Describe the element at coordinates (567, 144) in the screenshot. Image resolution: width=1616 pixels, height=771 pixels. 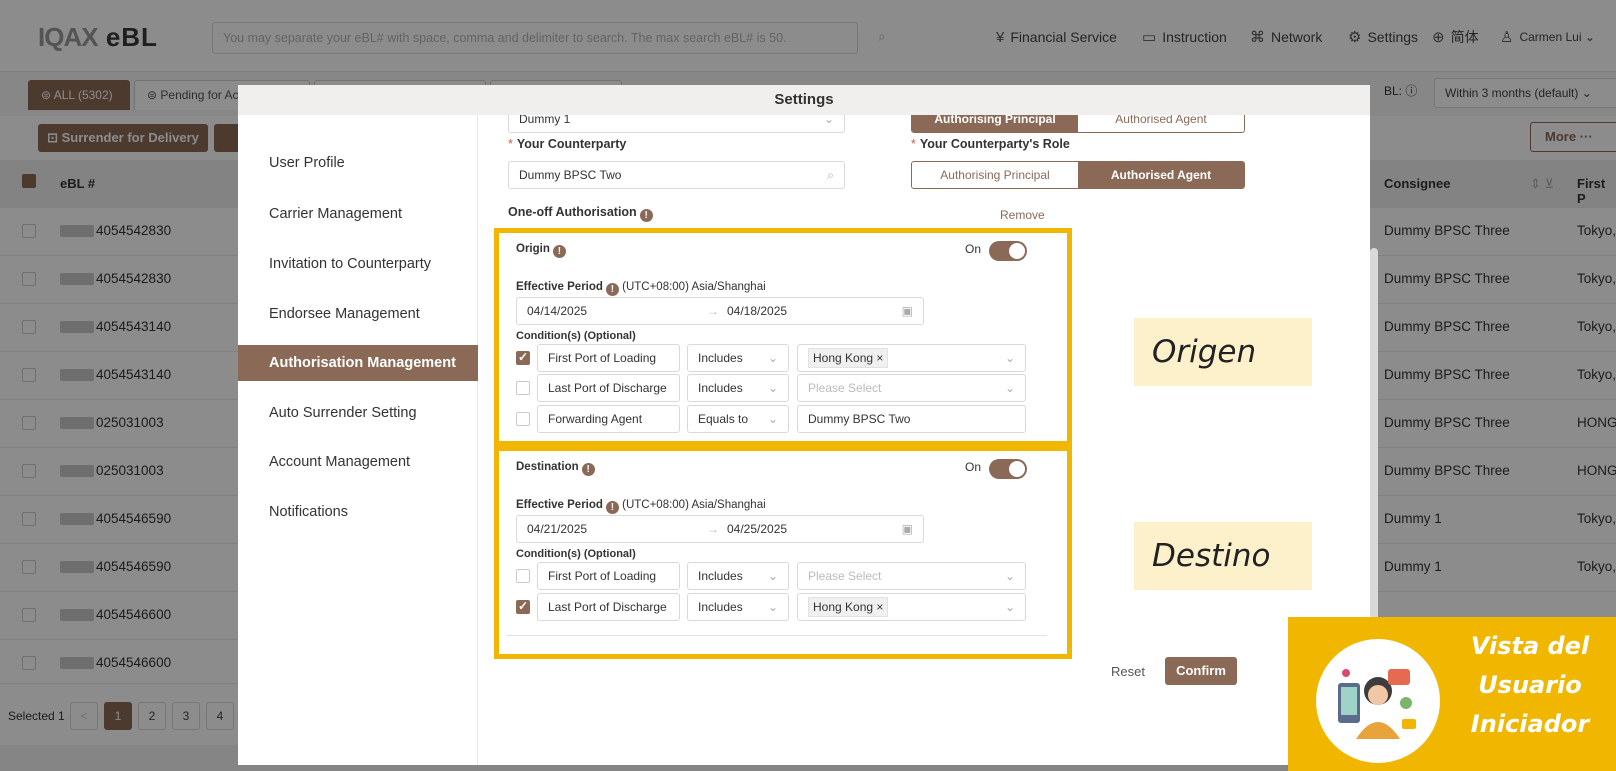
I see `counterparty-label: * Your Counterparty` at that location.